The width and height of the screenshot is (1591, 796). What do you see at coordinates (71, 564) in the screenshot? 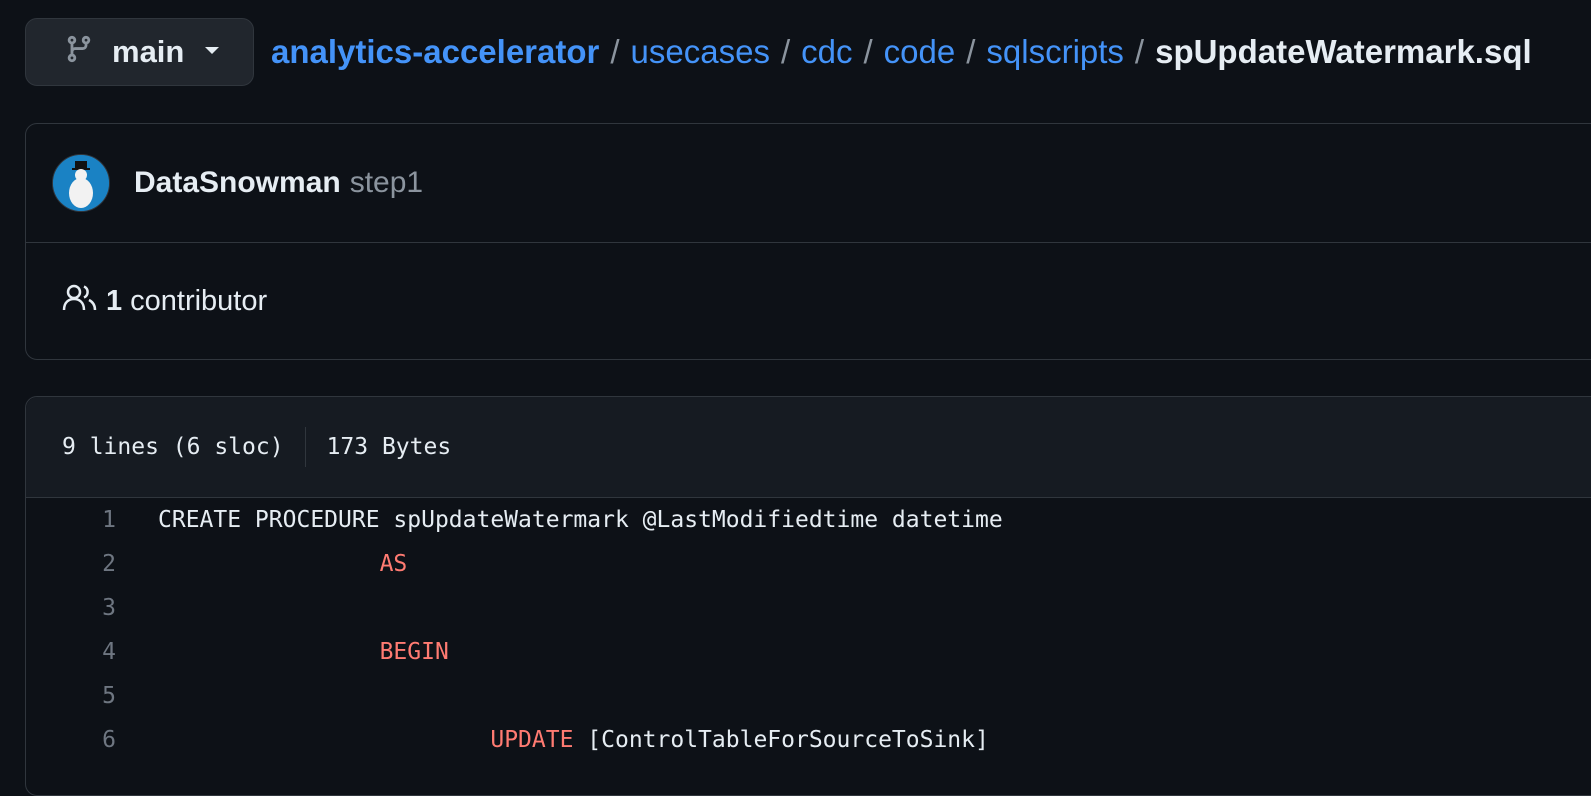
I see `line-number: 2` at bounding box center [71, 564].